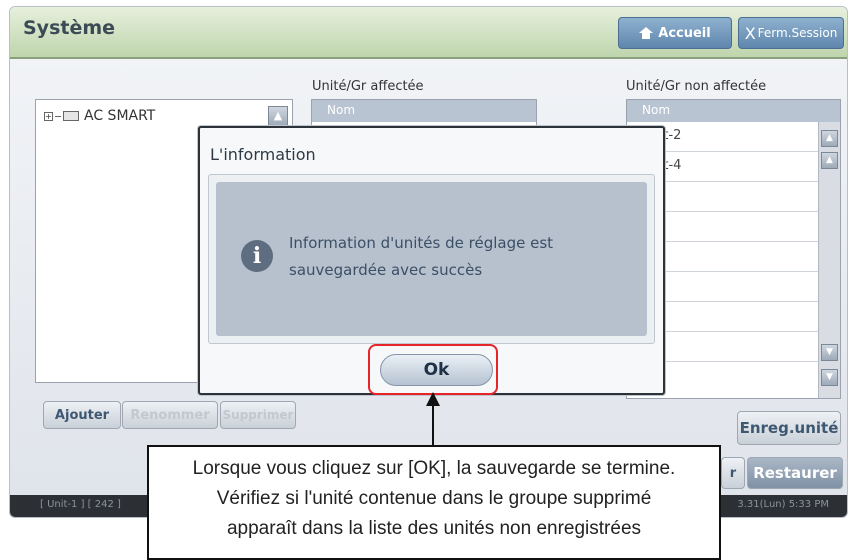 This screenshot has height=560, width=854. What do you see at coordinates (733, 473) in the screenshot?
I see `partial-button: r` at bounding box center [733, 473].